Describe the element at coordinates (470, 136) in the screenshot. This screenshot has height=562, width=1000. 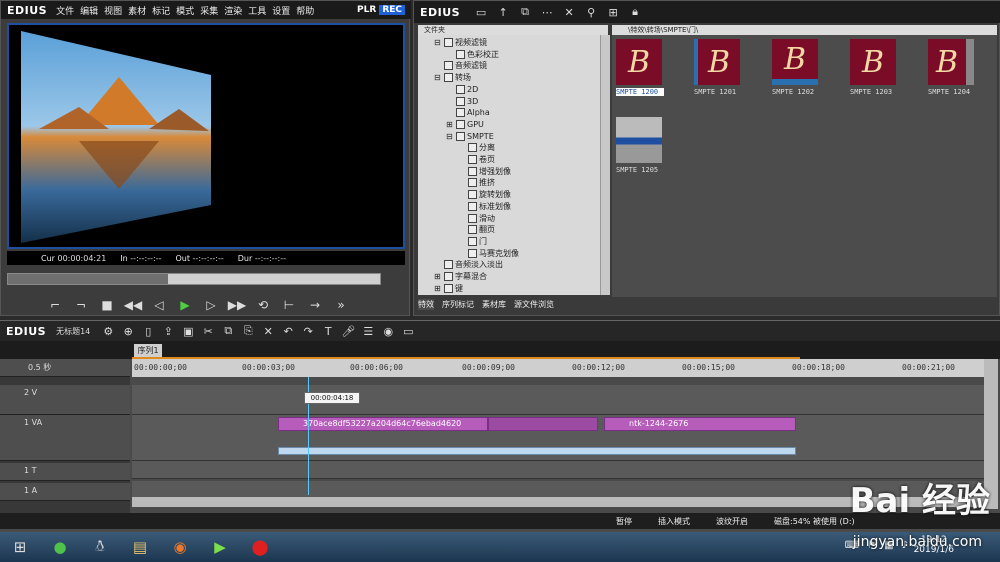
I see `tree-node: ⊟ SMPTE` at that location.